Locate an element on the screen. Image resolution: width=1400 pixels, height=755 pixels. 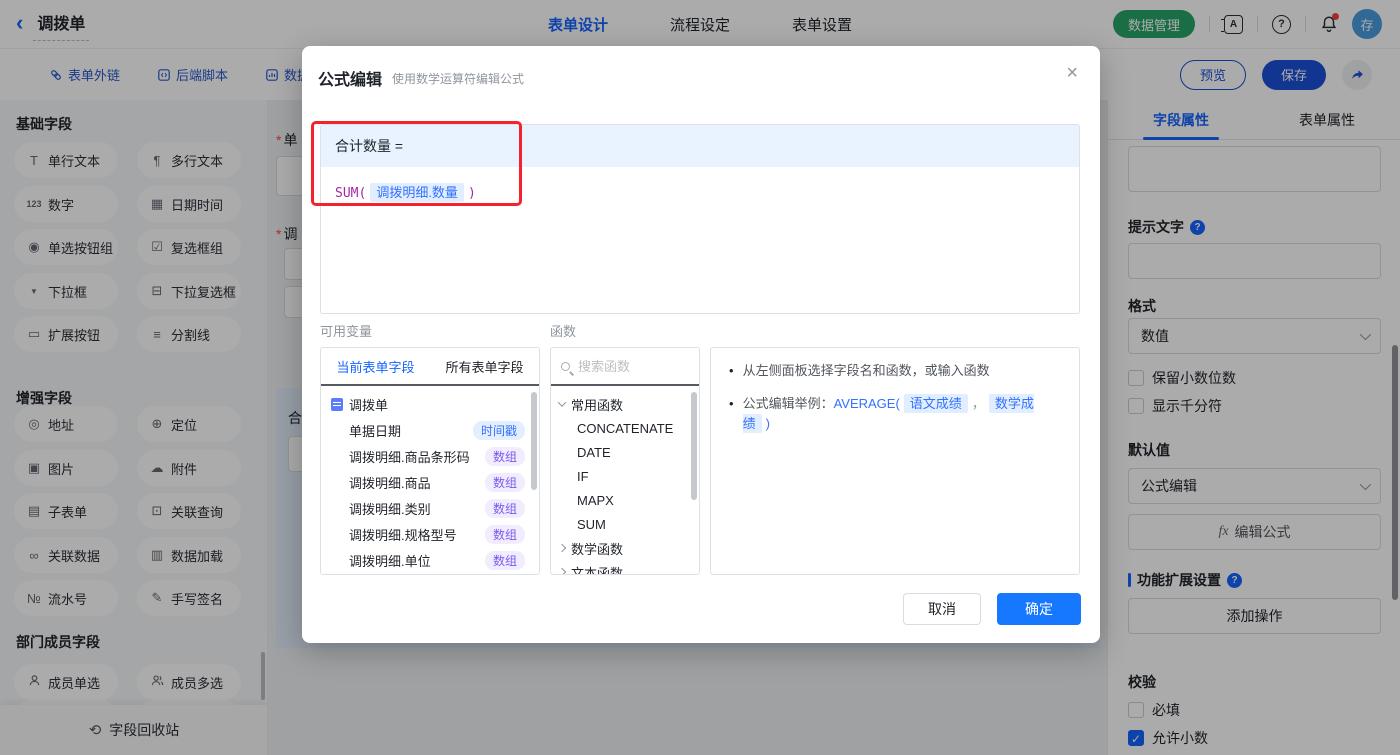
functions-label: 函数 is located at coordinates (563, 331).